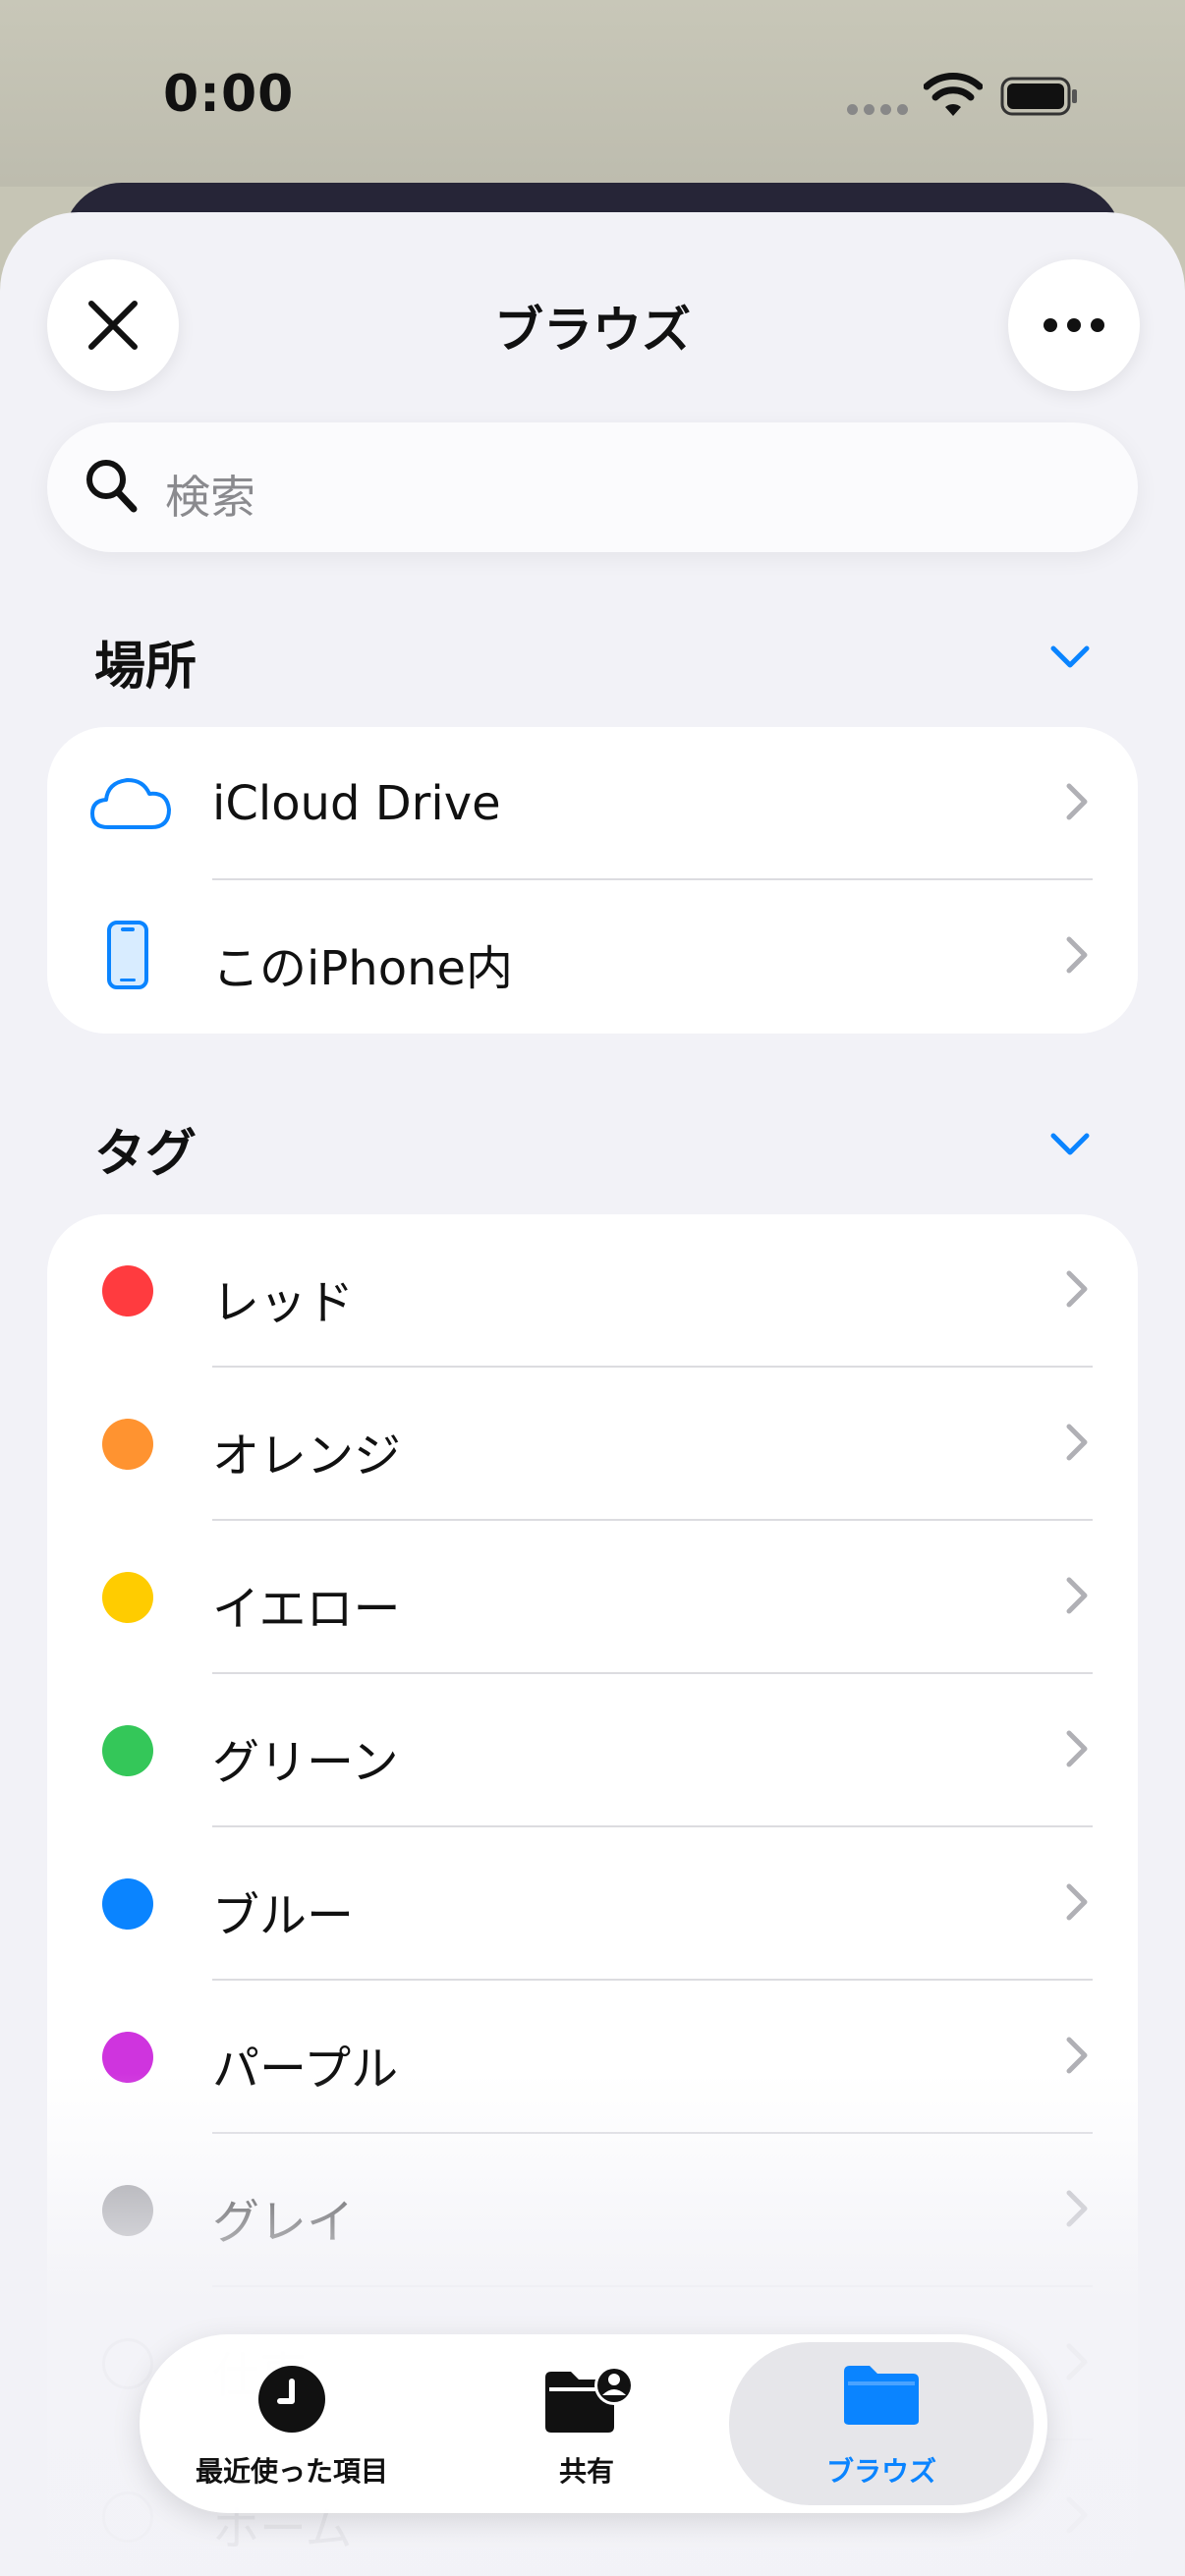  I want to click on wifi-icon, so click(954, 94).